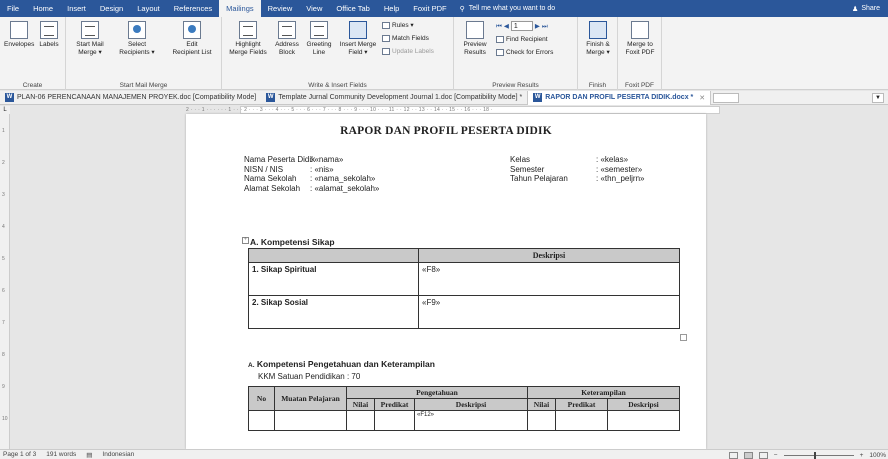 The height and width of the screenshot is (459, 888). I want to click on start-mail-merge-button: Start Mail Merge ▾, so click(90, 38).